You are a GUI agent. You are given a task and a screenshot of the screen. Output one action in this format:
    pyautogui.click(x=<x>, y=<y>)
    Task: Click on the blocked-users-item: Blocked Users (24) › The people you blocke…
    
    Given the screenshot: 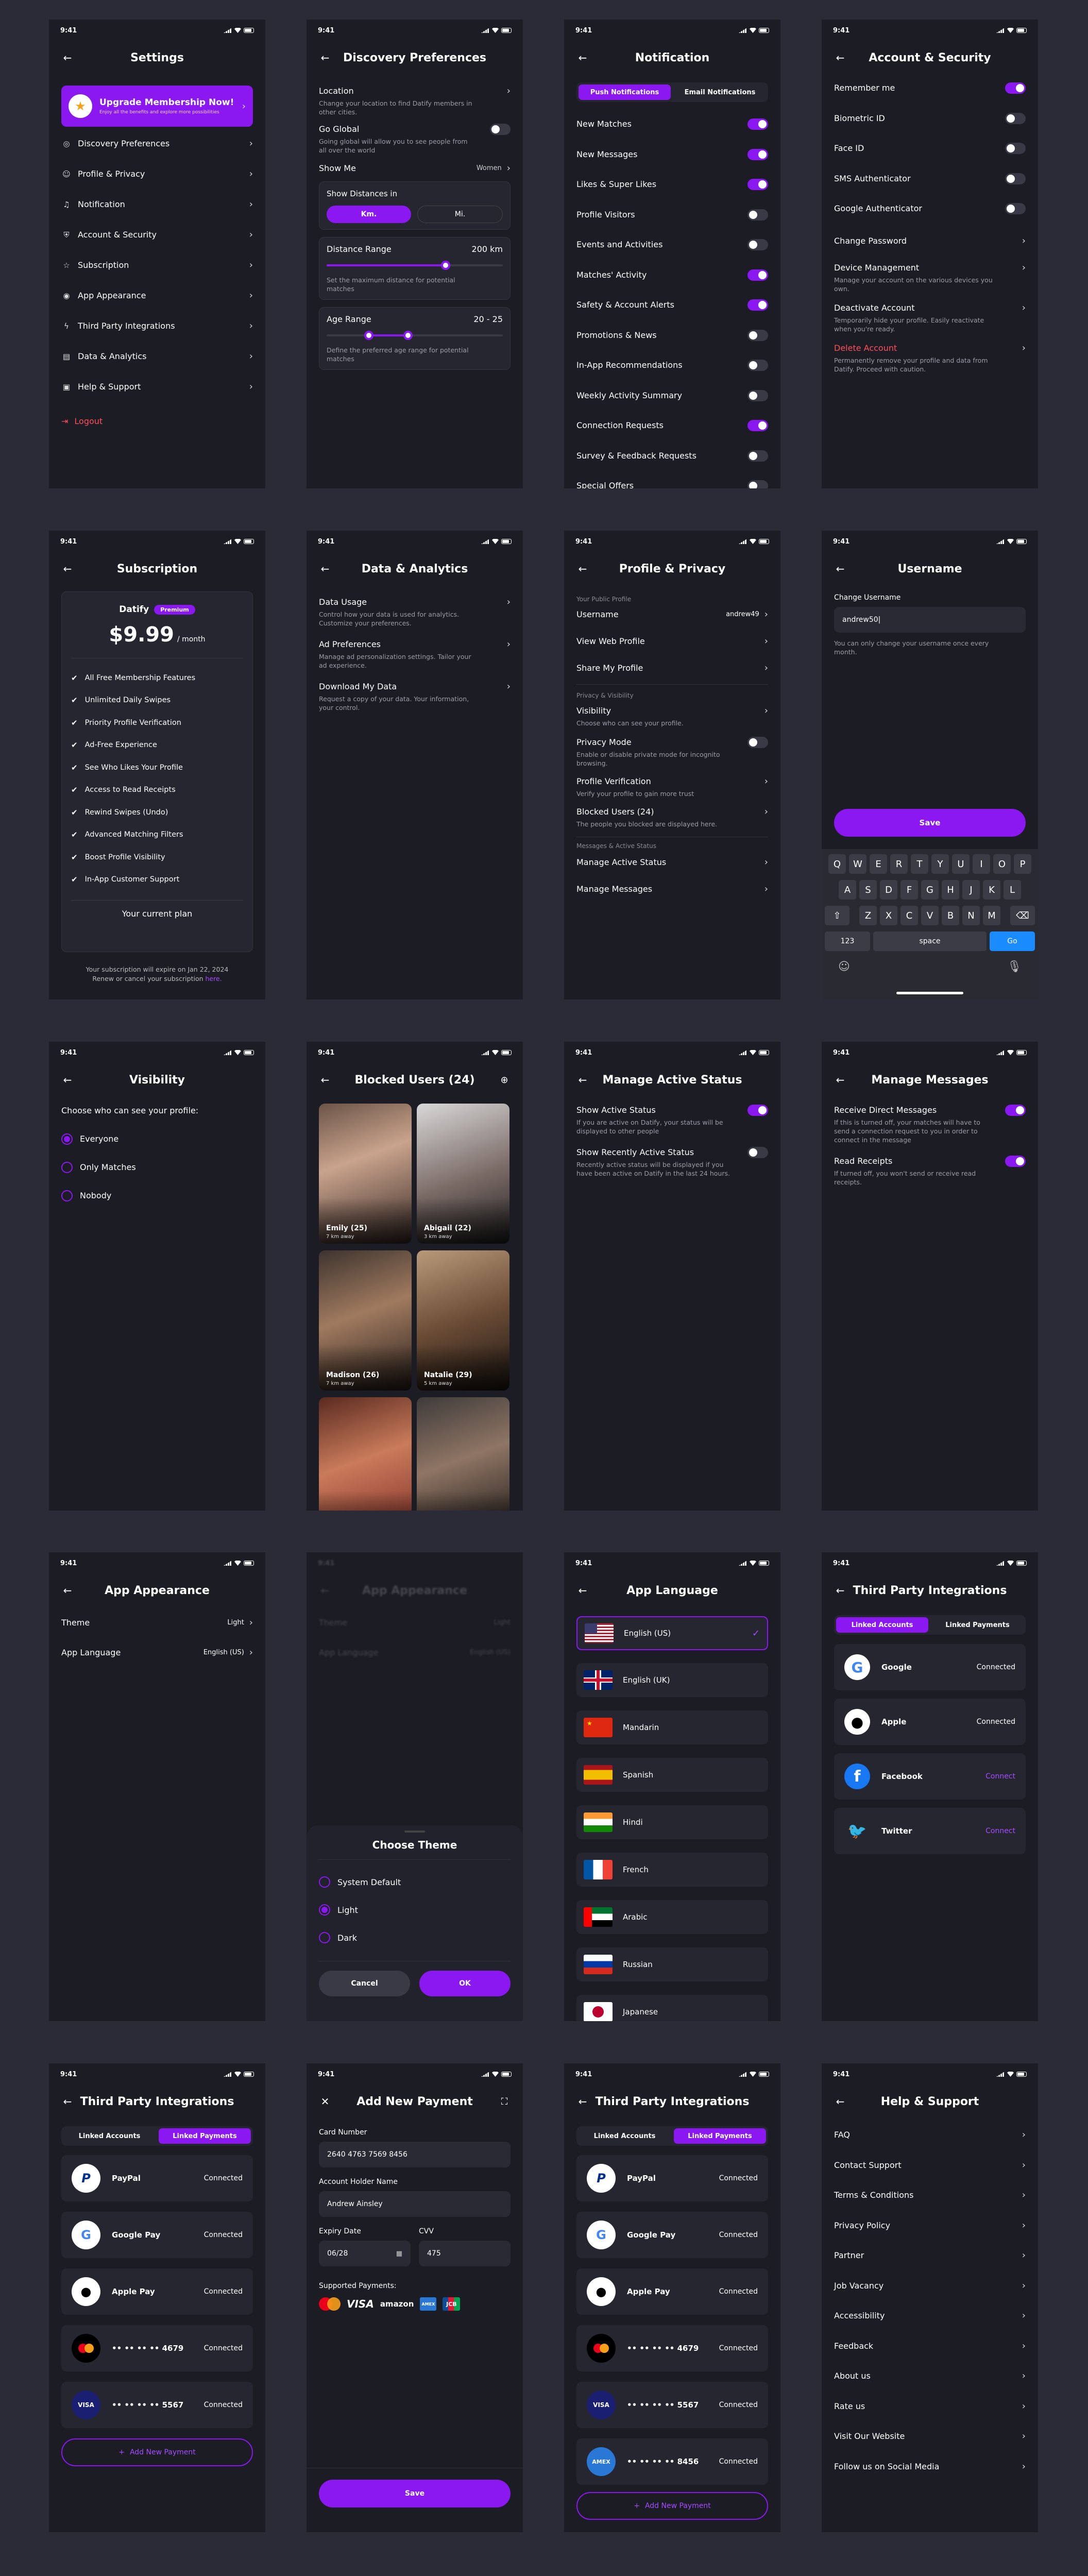 What is the action you would take?
    pyautogui.click(x=672, y=817)
    